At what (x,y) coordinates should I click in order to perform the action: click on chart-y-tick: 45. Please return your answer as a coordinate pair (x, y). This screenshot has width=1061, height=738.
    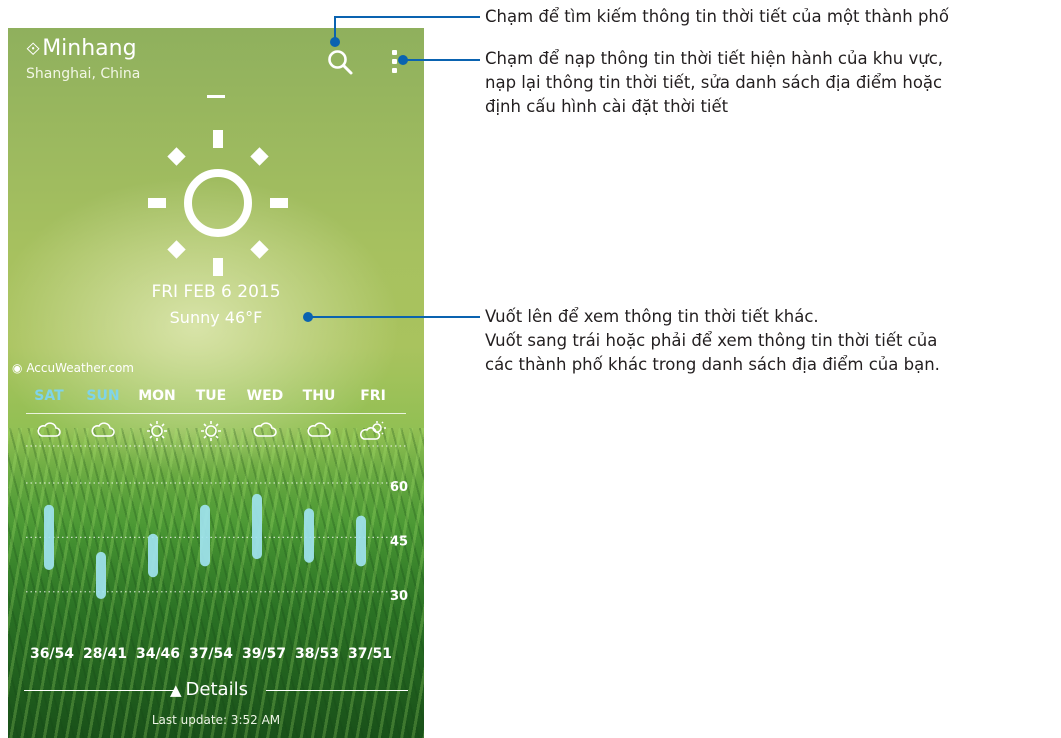
    Looking at the image, I should click on (399, 541).